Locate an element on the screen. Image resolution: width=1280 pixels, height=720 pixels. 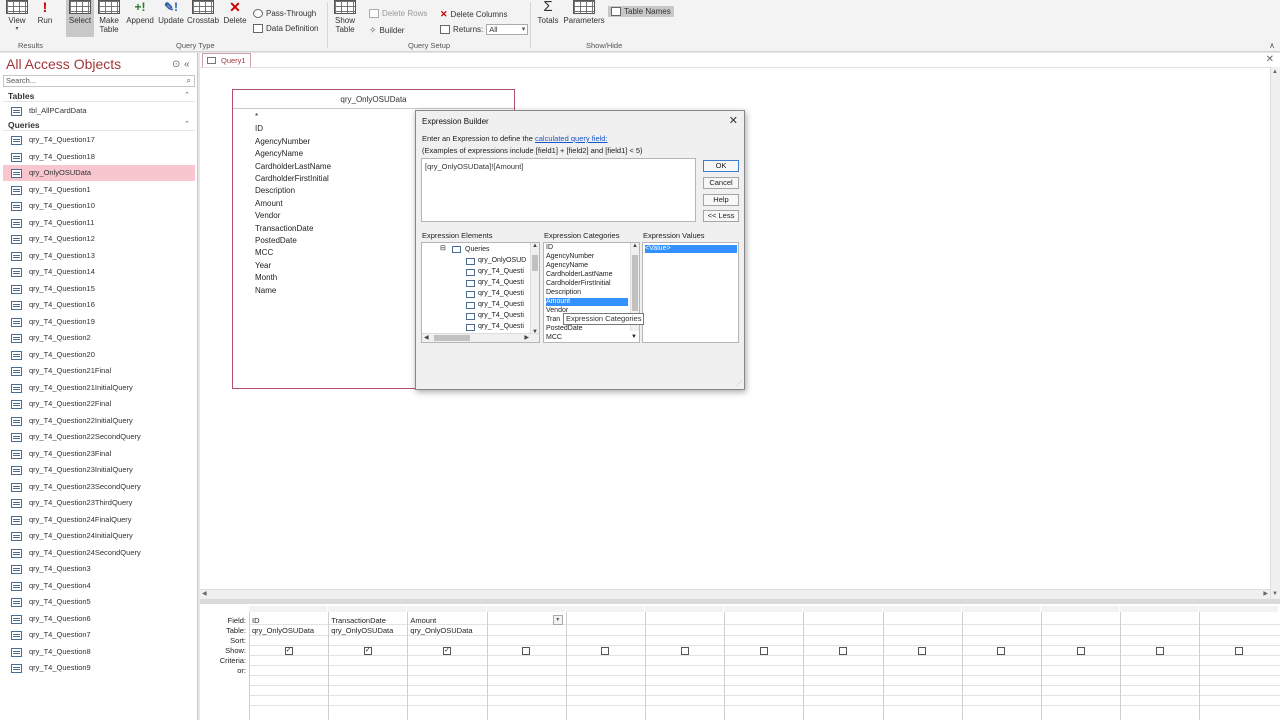
nav-item-query: qry_T4_Question8 is located at coordinates (99, 652).